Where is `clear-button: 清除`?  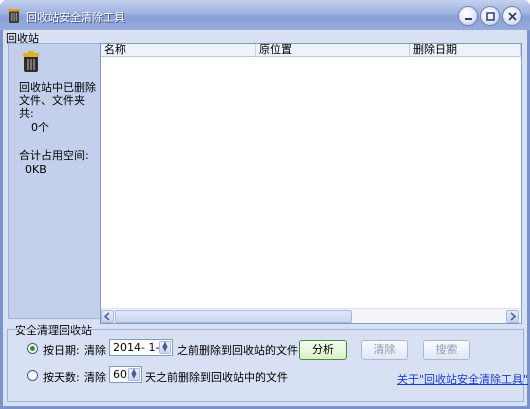 clear-button: 清除 is located at coordinates (384, 350).